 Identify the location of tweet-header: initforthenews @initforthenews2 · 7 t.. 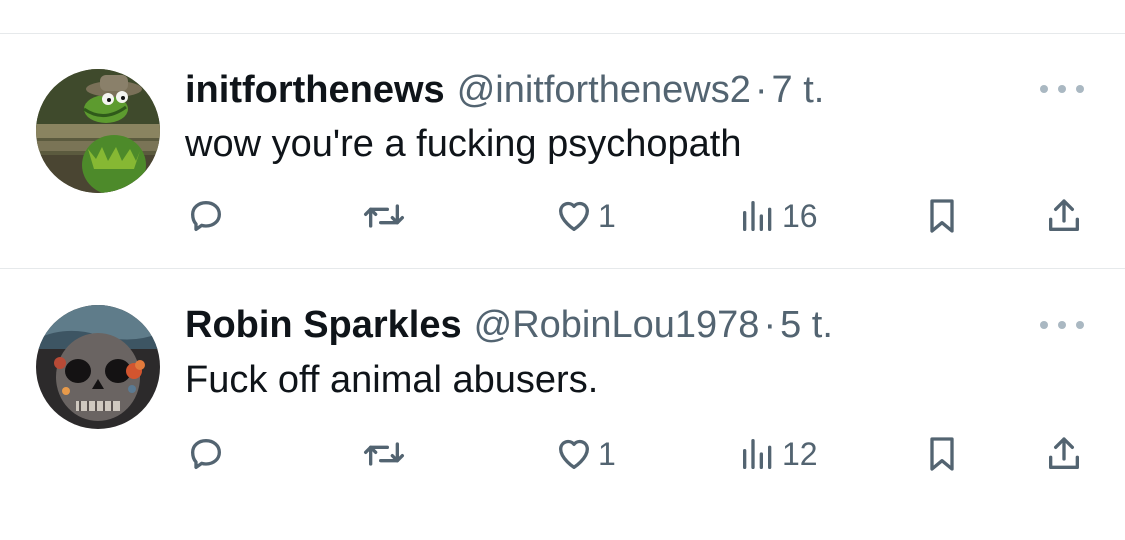
(504, 90).